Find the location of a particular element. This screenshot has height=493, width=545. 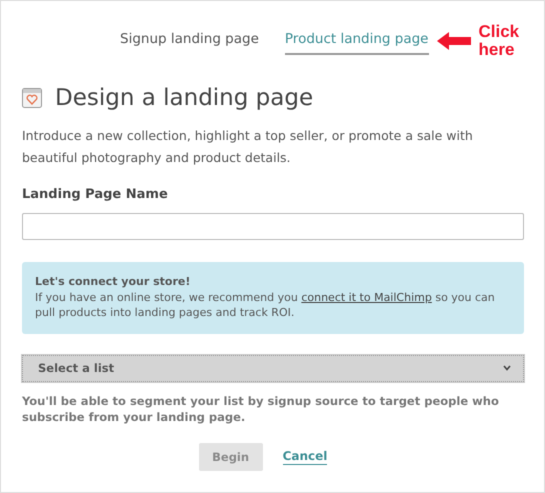

notice-title: Let's connect your store! is located at coordinates (113, 282).